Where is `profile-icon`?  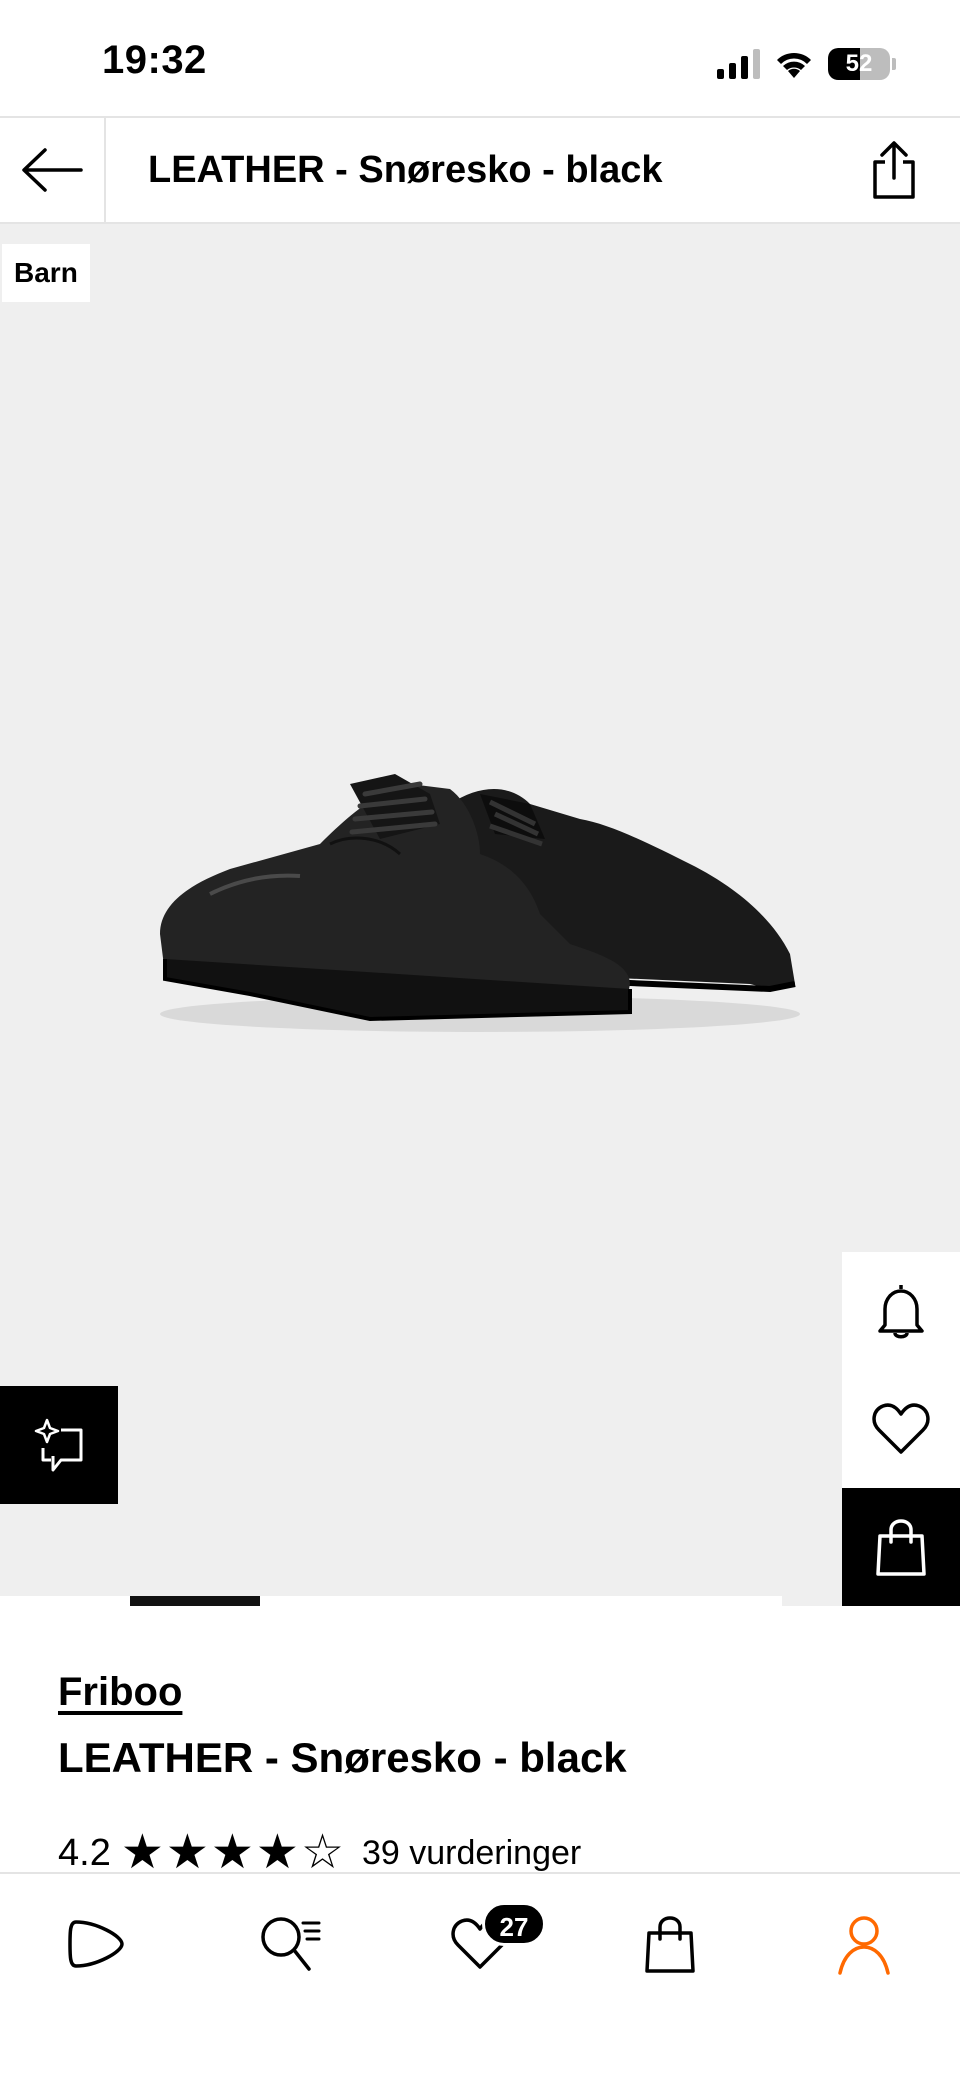 profile-icon is located at coordinates (864, 1945).